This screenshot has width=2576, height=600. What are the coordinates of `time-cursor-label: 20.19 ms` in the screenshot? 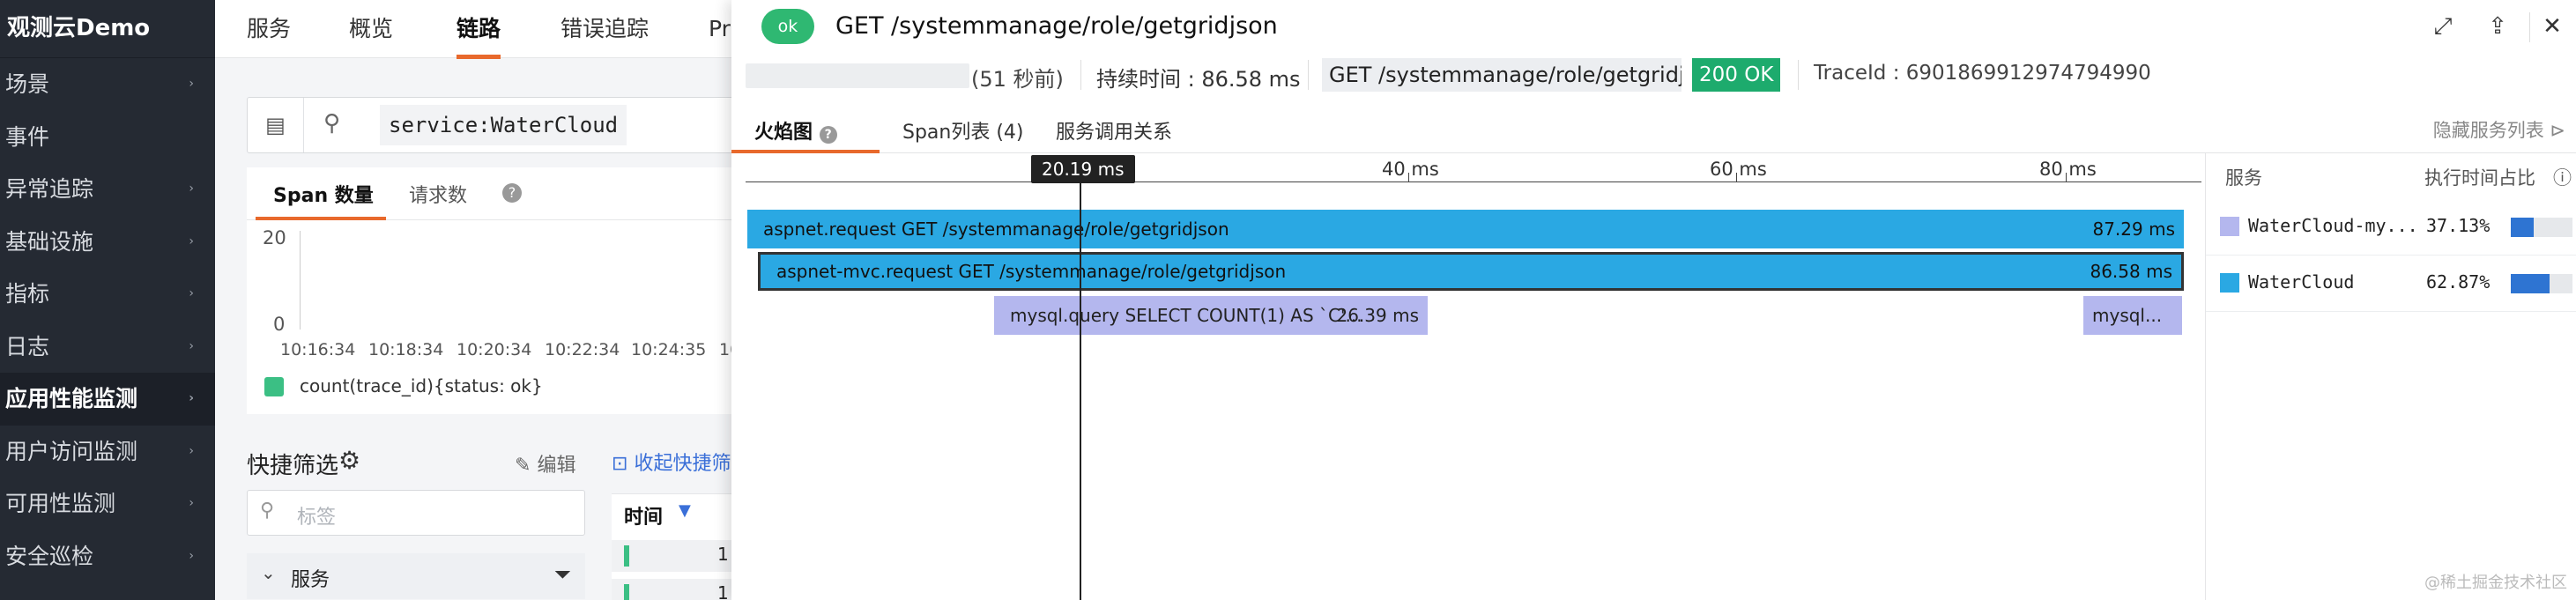 It's located at (1083, 169).